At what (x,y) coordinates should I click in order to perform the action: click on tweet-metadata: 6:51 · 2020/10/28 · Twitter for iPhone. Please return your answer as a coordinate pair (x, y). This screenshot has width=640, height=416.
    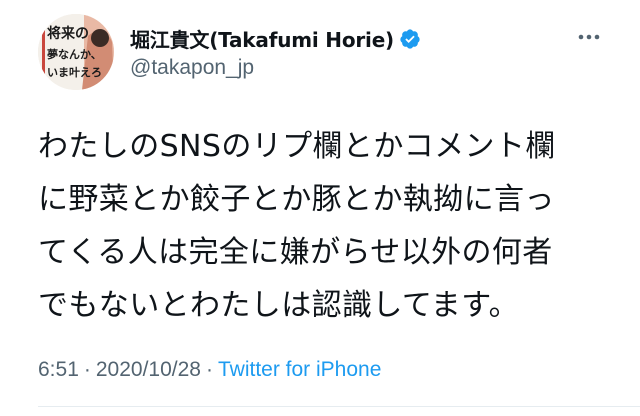
    Looking at the image, I should click on (209, 370).